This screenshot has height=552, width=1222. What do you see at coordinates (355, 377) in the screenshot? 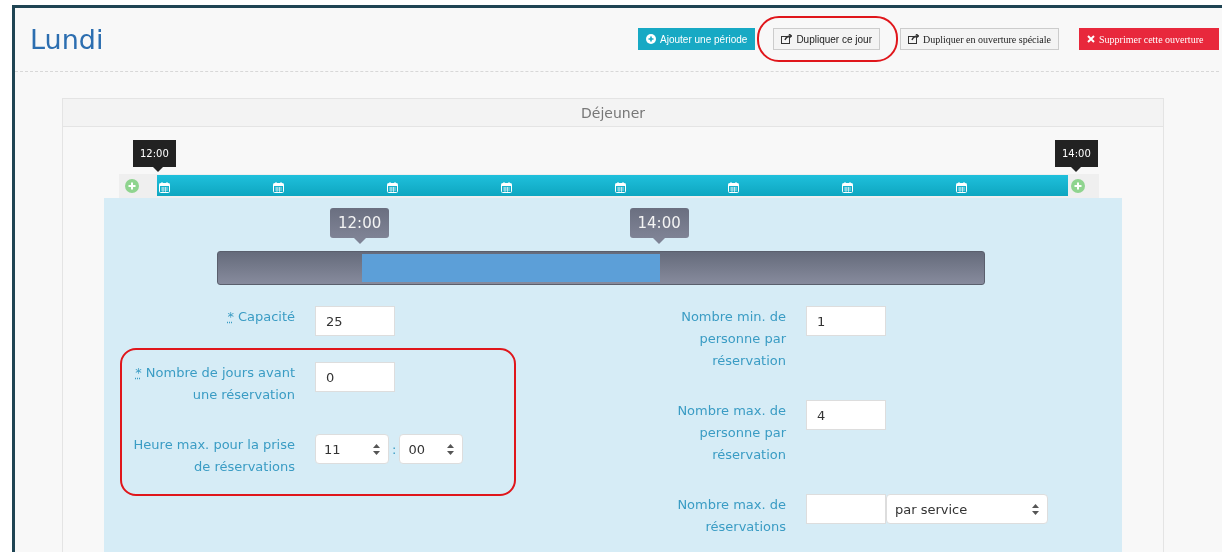
I see `text-input: 0` at bounding box center [355, 377].